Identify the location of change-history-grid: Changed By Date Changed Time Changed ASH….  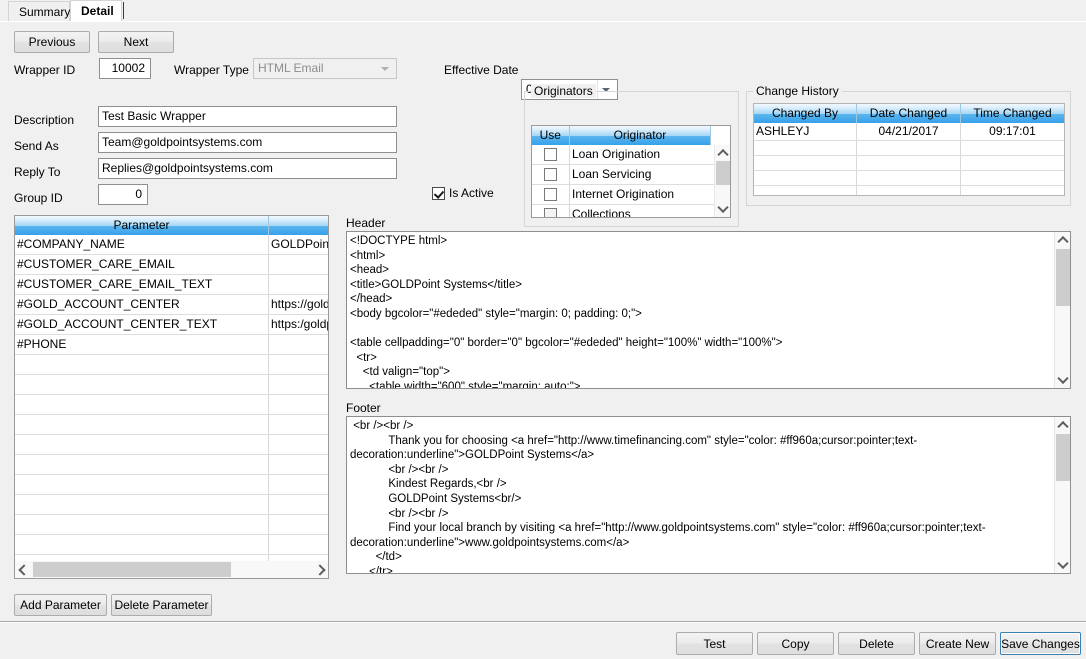
(909, 149).